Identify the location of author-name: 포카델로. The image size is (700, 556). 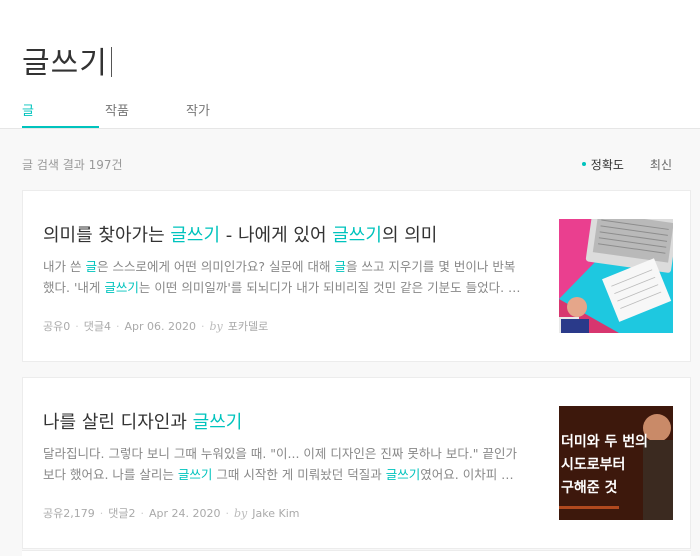
(248, 326).